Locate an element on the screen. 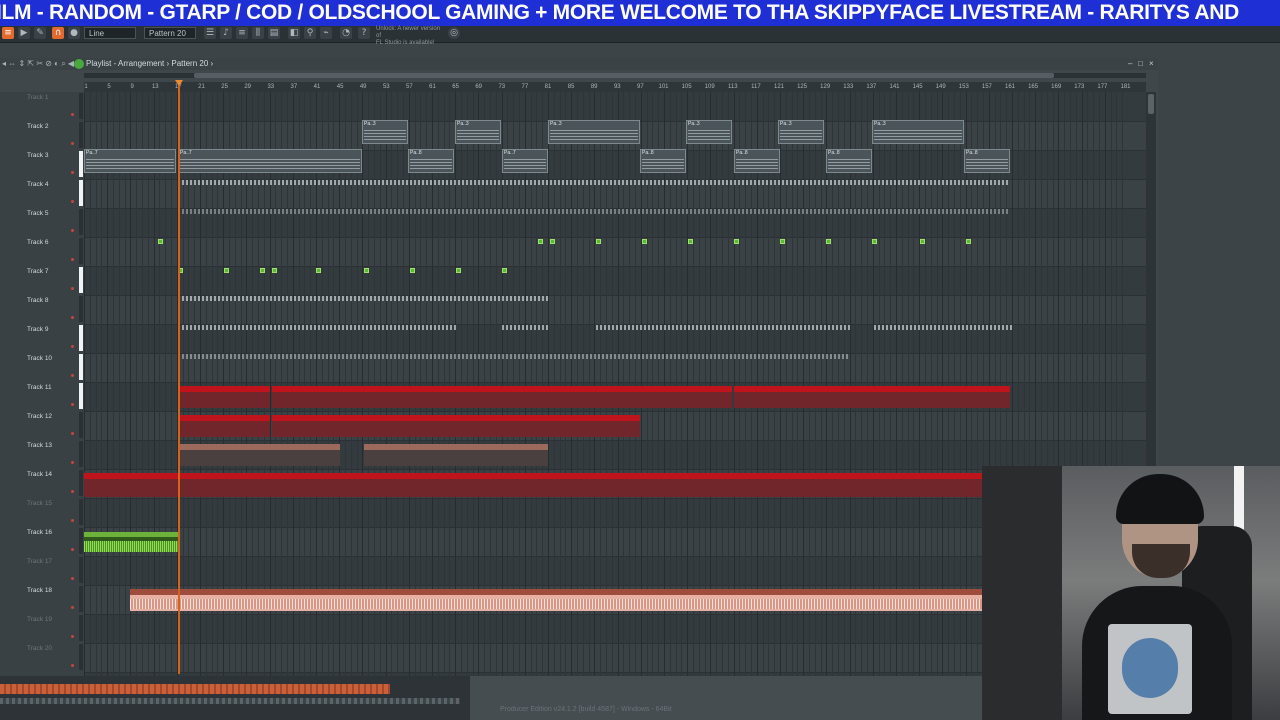 The height and width of the screenshot is (720, 1280). horizontal-scrollbar is located at coordinates (615, 75).